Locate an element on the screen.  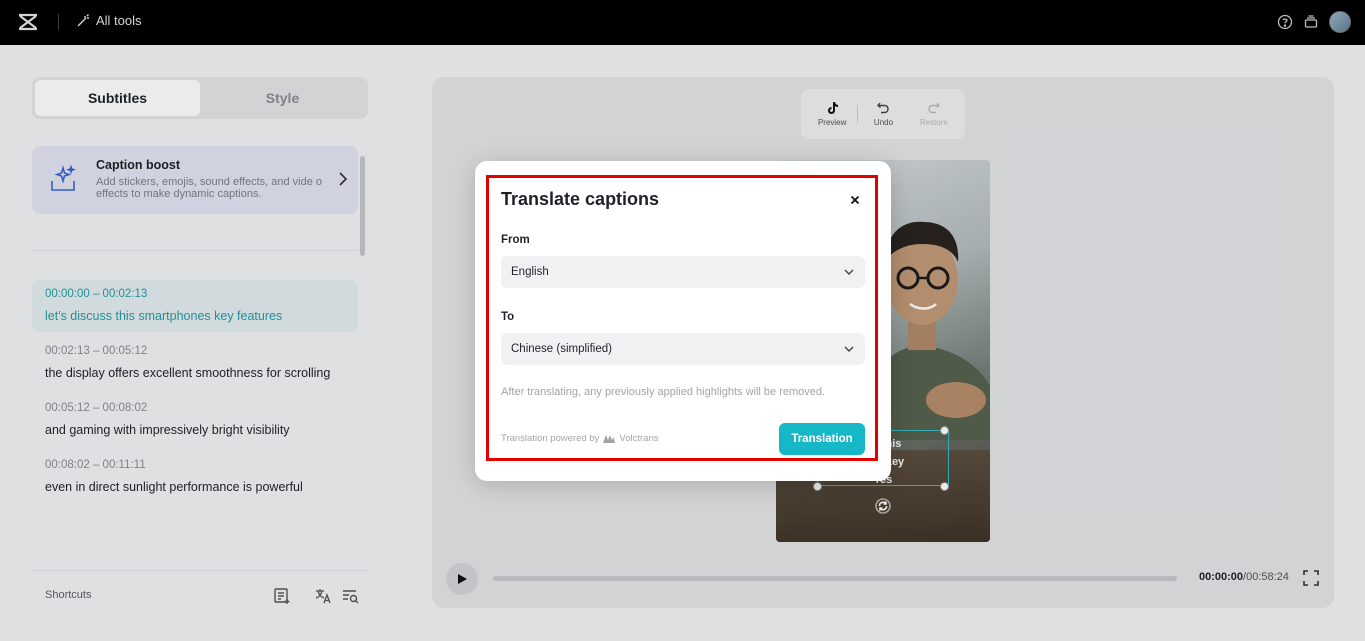
dialog-title: Translate captions is located at coordinates (580, 199).